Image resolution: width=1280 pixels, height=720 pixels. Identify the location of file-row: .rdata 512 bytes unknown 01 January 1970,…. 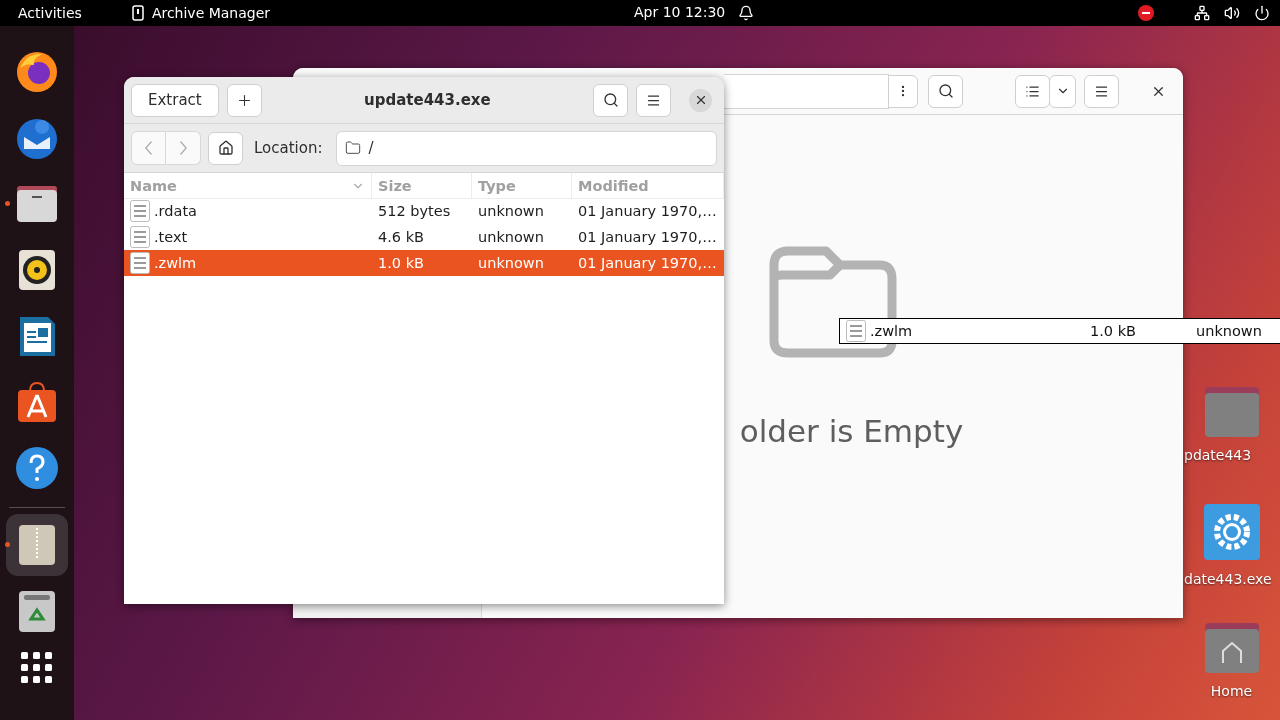
(424, 211).